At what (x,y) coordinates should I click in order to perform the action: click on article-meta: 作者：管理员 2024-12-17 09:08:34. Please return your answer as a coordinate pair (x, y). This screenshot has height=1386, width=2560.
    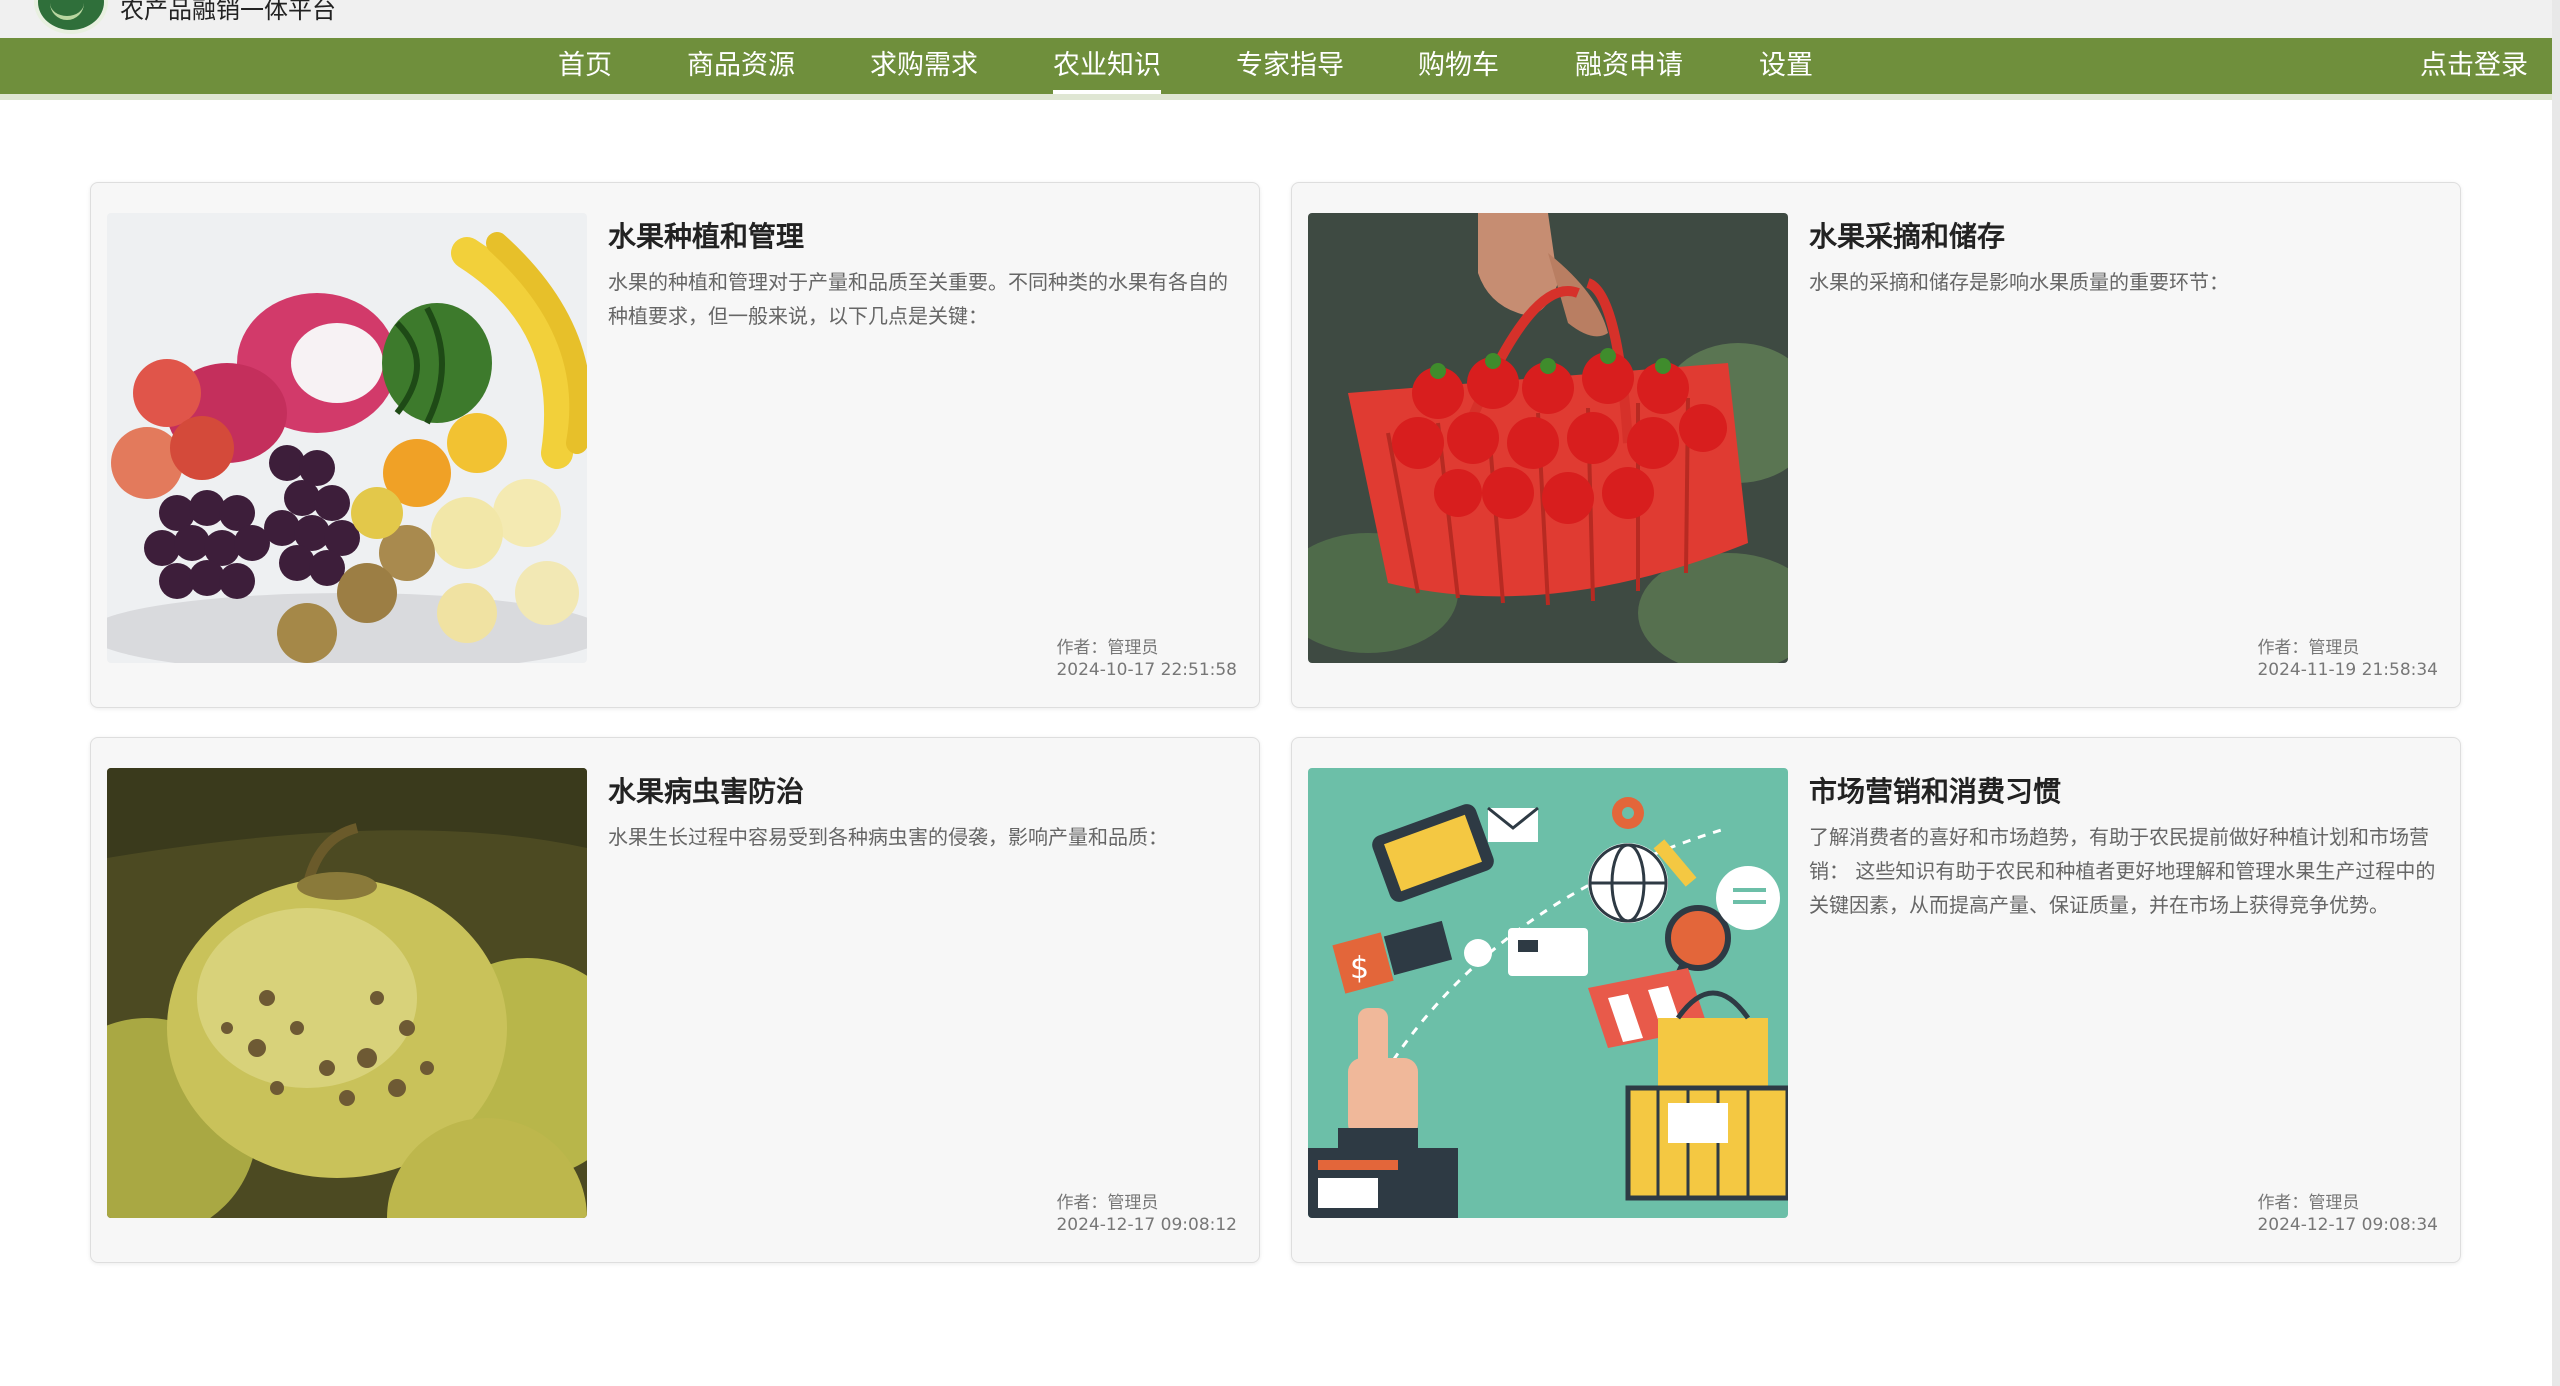
    Looking at the image, I should click on (2347, 1214).